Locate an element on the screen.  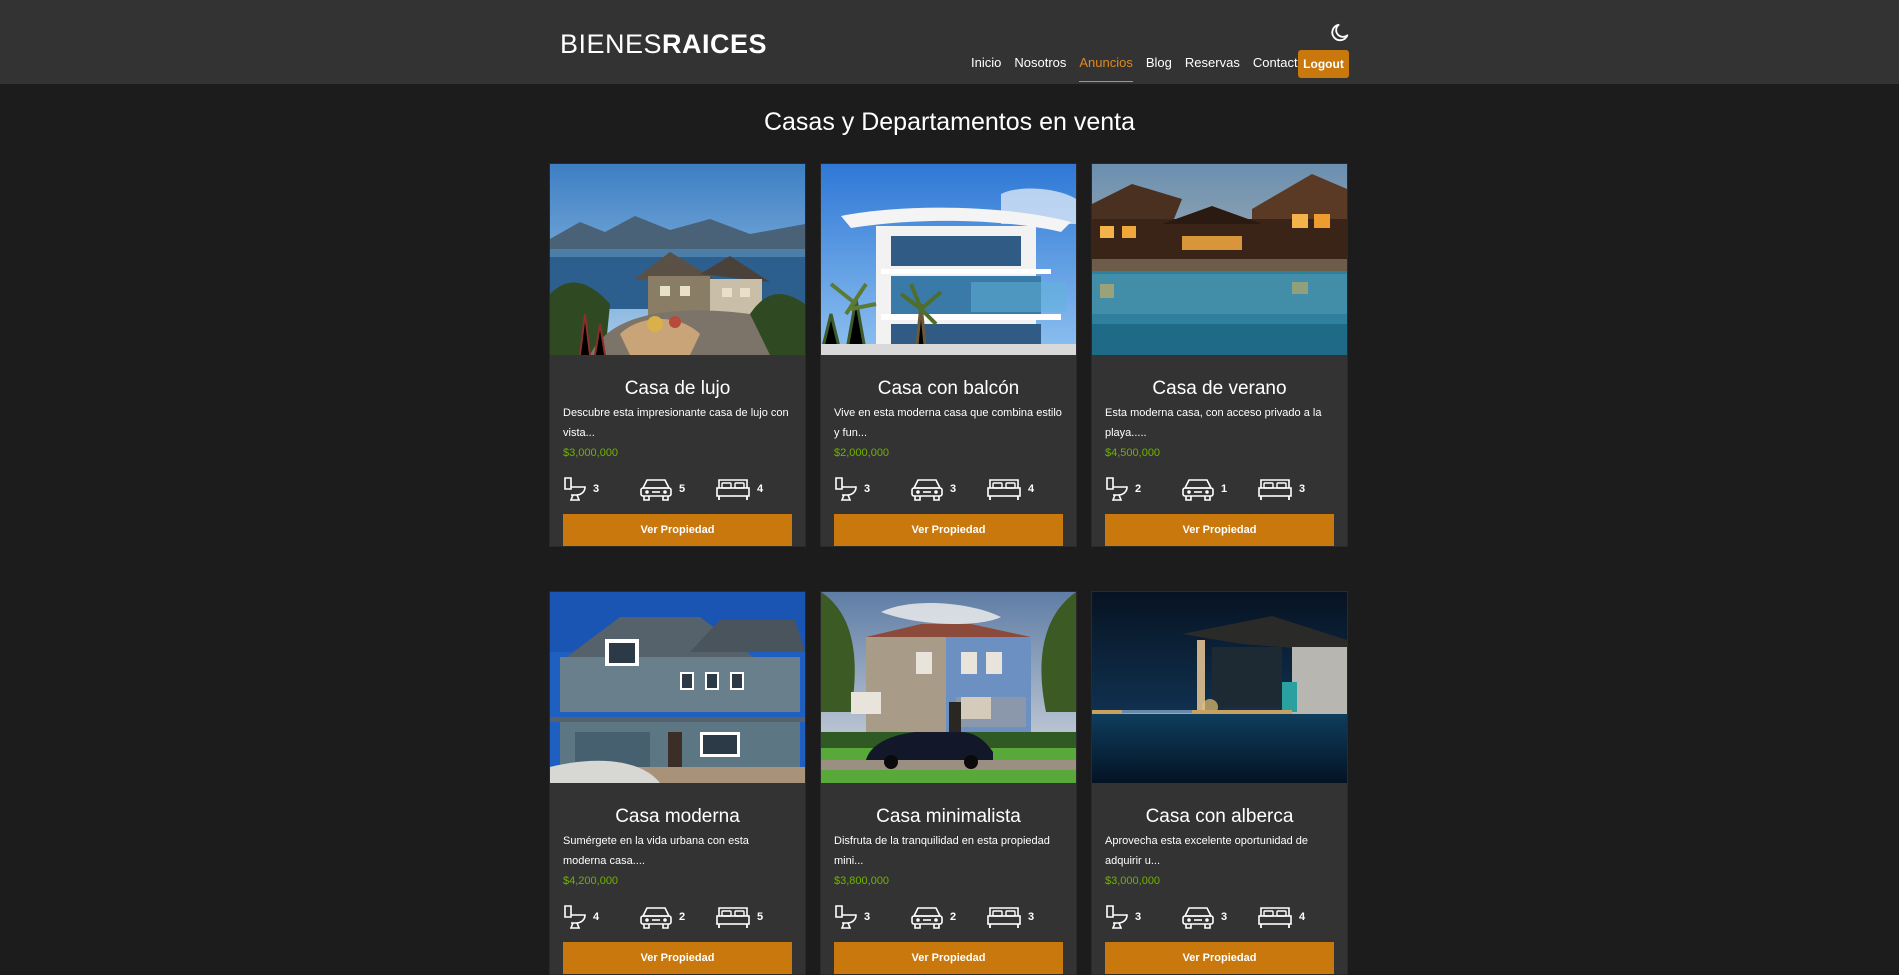
nav-nosotros: Nosotros is located at coordinates (1040, 67).